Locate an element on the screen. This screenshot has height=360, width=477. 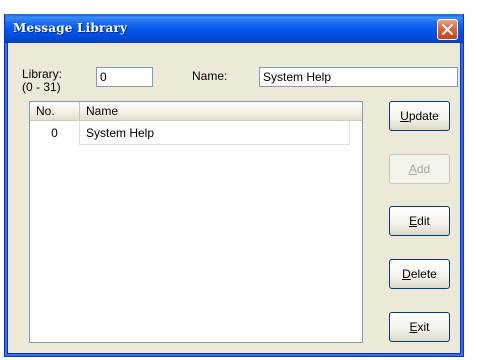
library-range-label: (0 - 31) is located at coordinates (41, 87).